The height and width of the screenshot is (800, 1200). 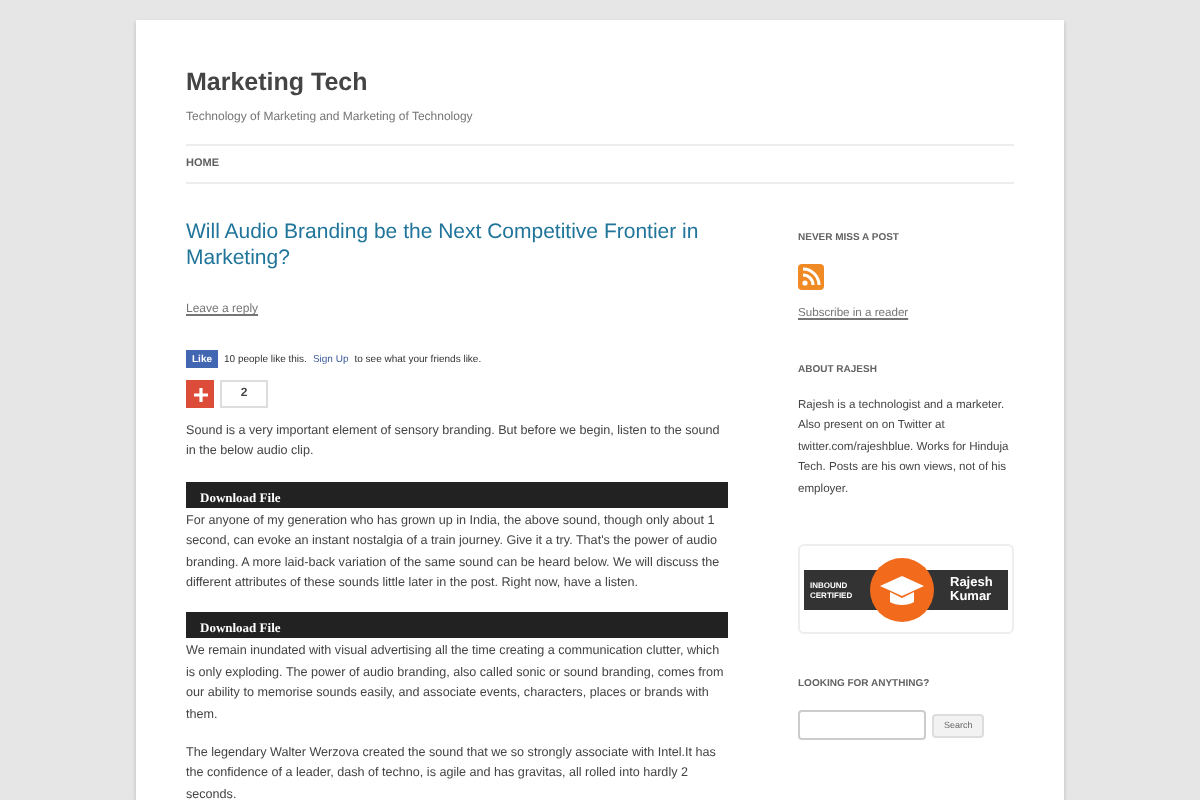 I want to click on search-field, so click(x=862, y=725).